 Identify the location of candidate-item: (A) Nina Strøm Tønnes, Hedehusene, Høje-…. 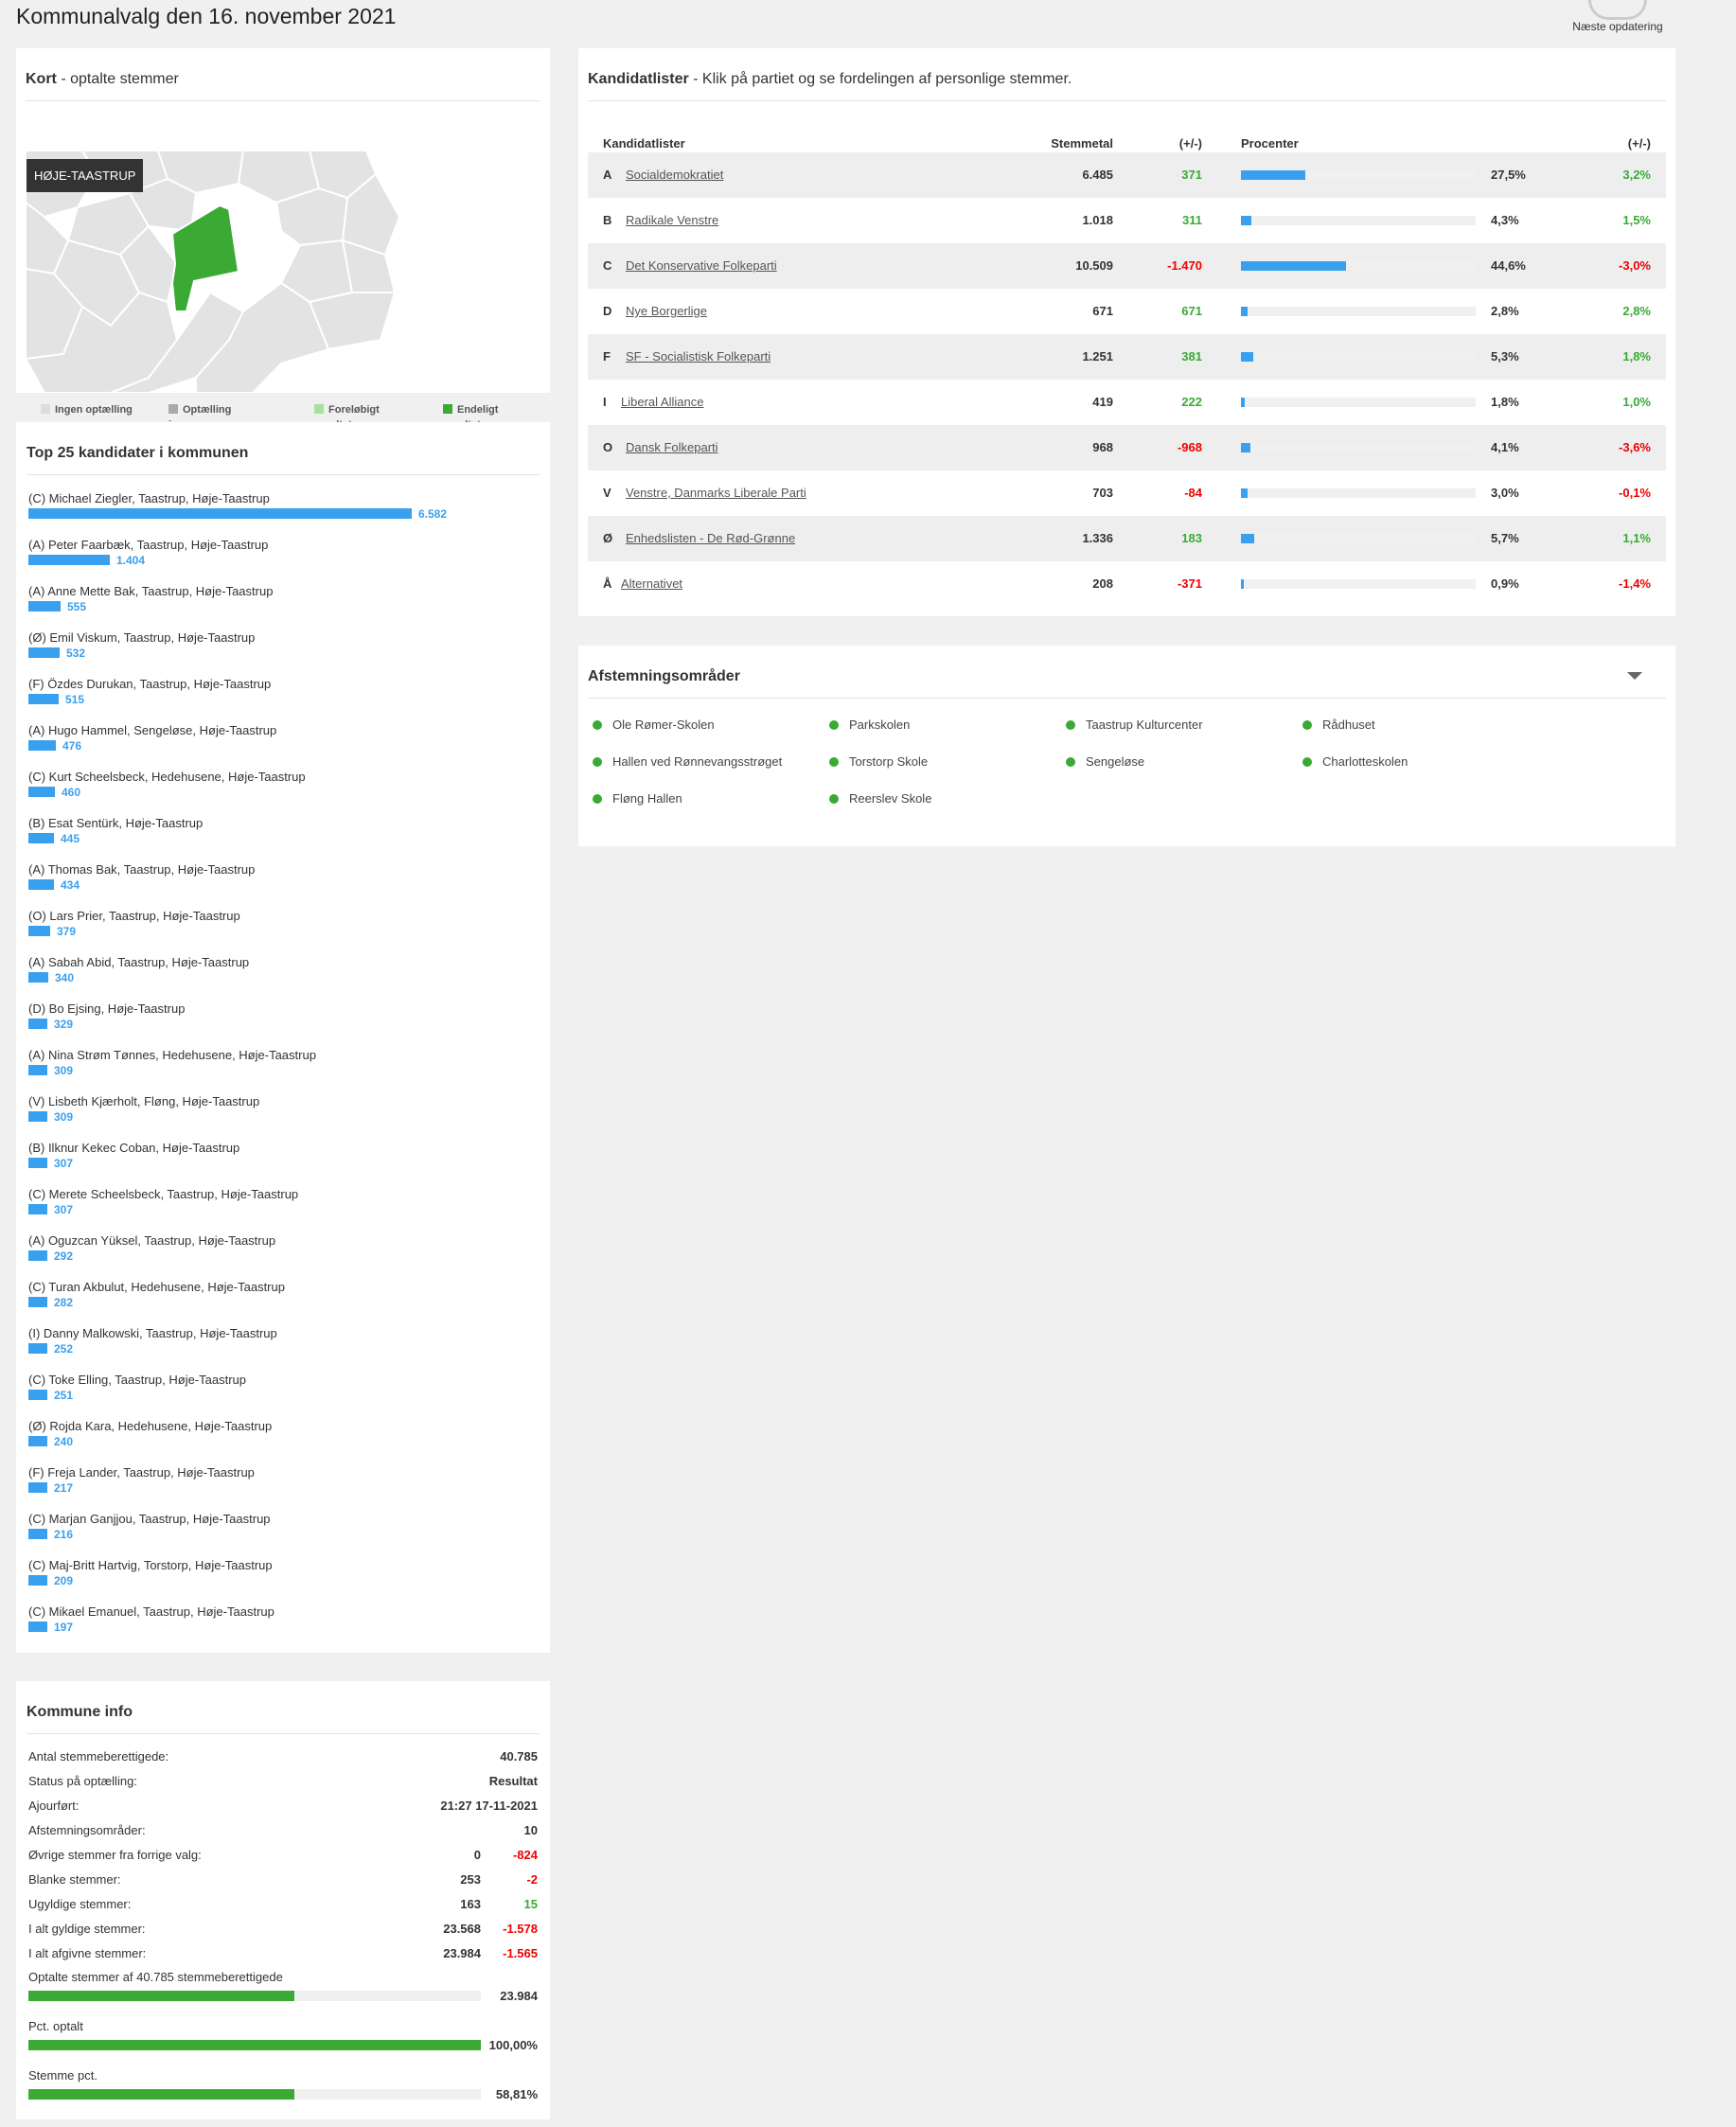
(172, 1071).